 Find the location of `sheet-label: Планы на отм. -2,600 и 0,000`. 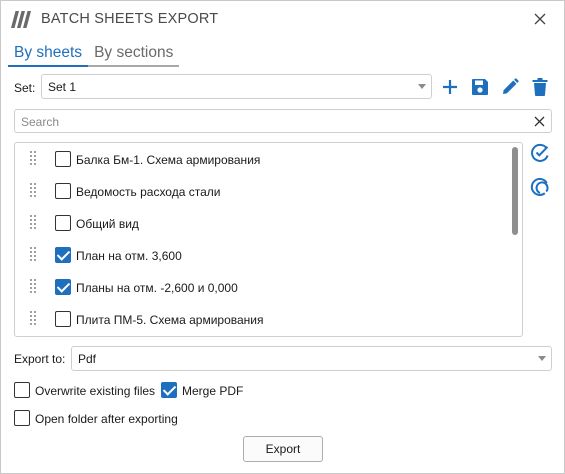

sheet-label: Планы на отм. -2,600 и 0,000 is located at coordinates (157, 288).